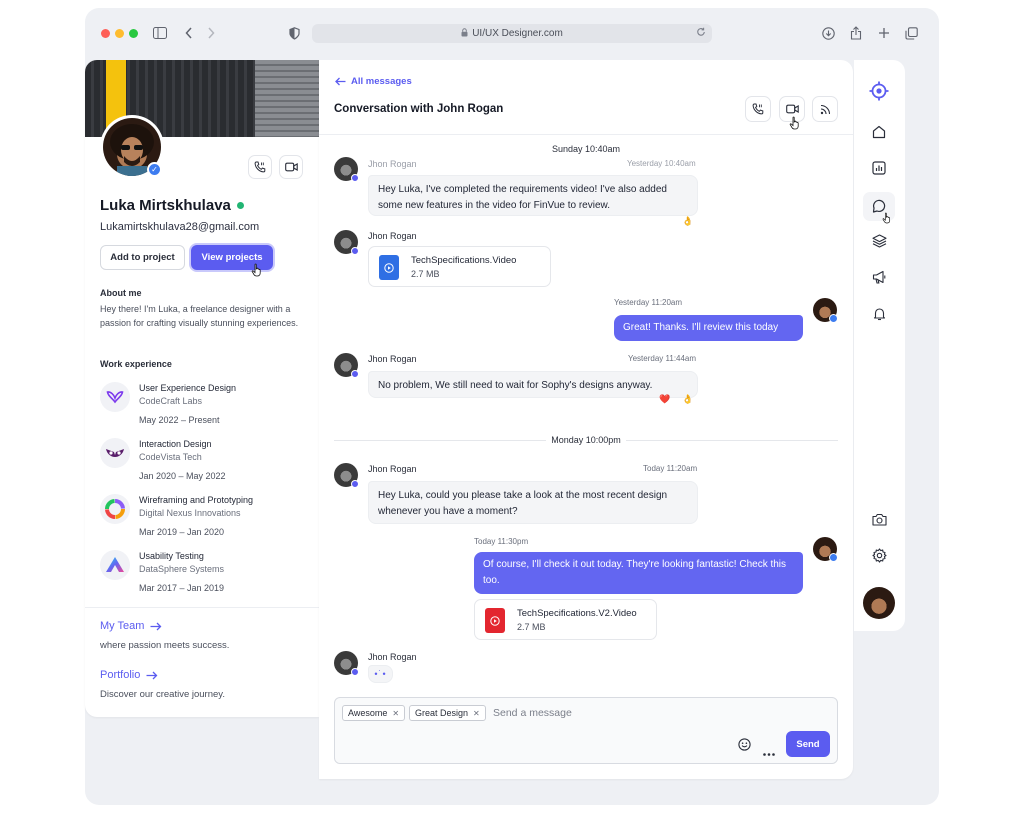  I want to click on reaction-heart-icon: ❤️, so click(664, 399).